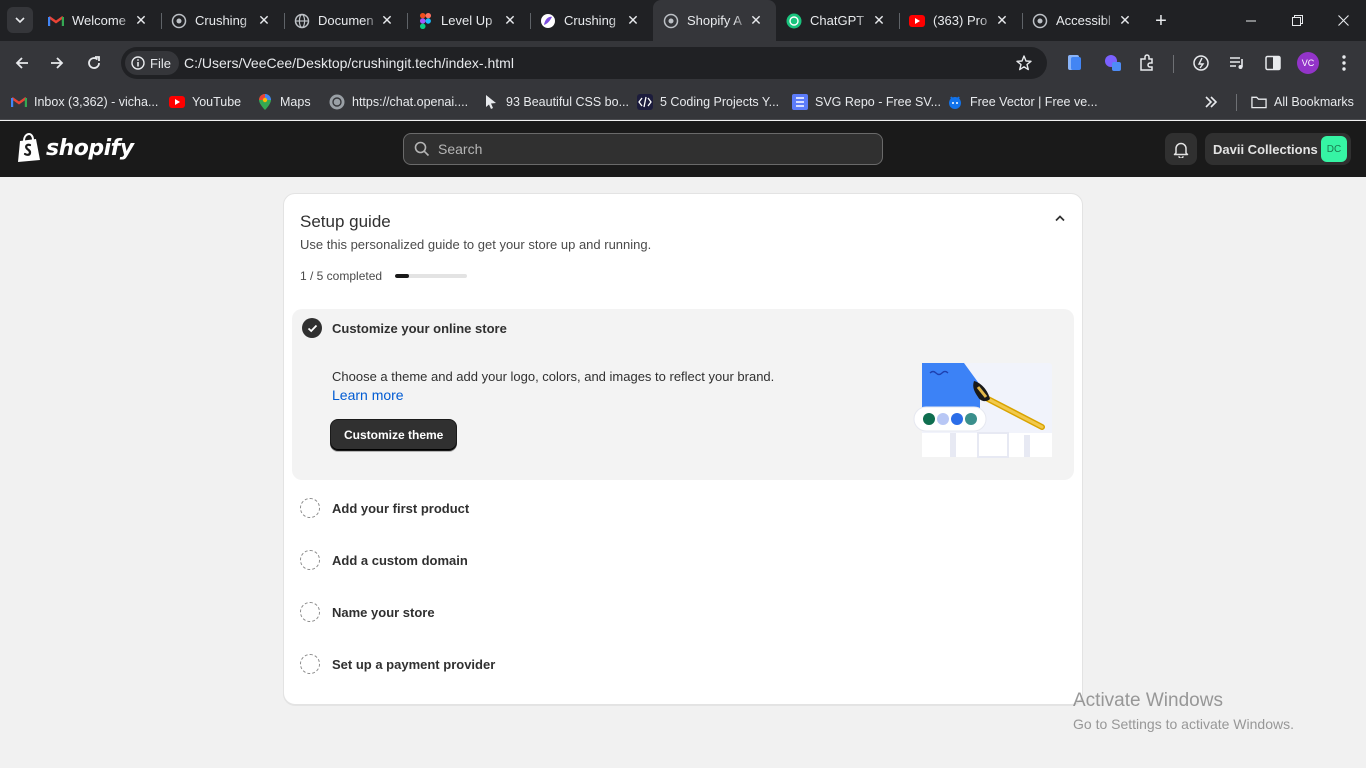 This screenshot has height=768, width=1366. Describe the element at coordinates (94, 63) in the screenshot. I see `reload-button` at that location.